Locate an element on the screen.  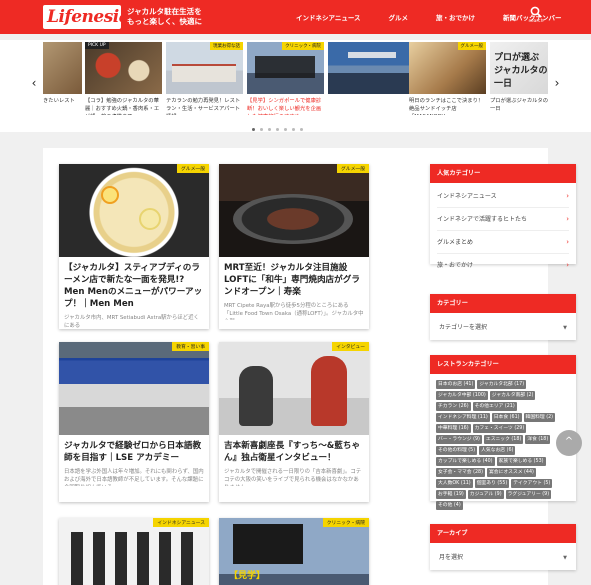
slide-thumbnail: 現業お得な話 is located at coordinates (204, 68).